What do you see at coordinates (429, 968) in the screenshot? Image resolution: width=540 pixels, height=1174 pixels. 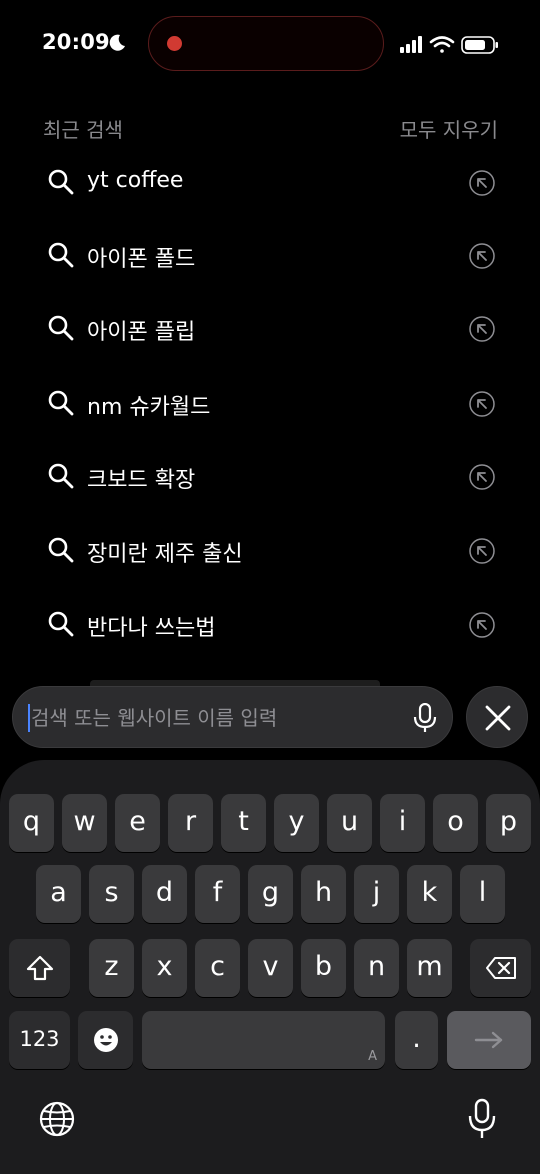 I see `key-m: m` at bounding box center [429, 968].